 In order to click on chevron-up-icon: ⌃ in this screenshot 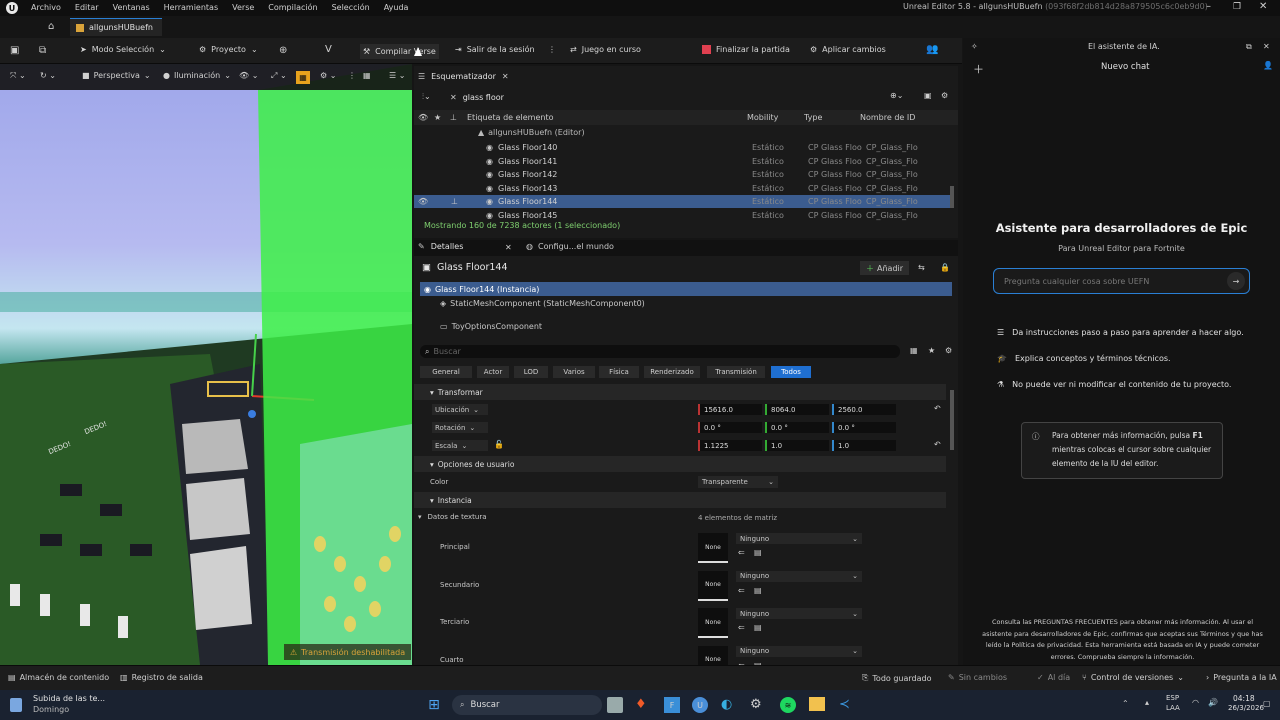, I will do `click(1125, 703)`.